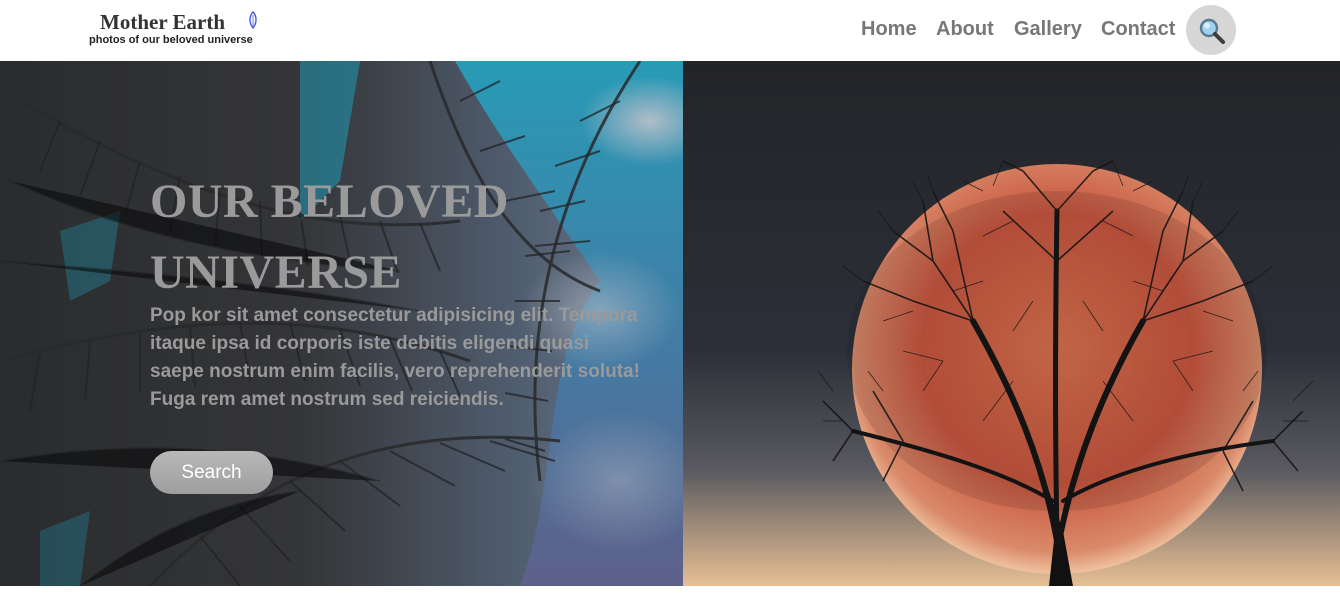  I want to click on header-search-button, so click(1211, 30).